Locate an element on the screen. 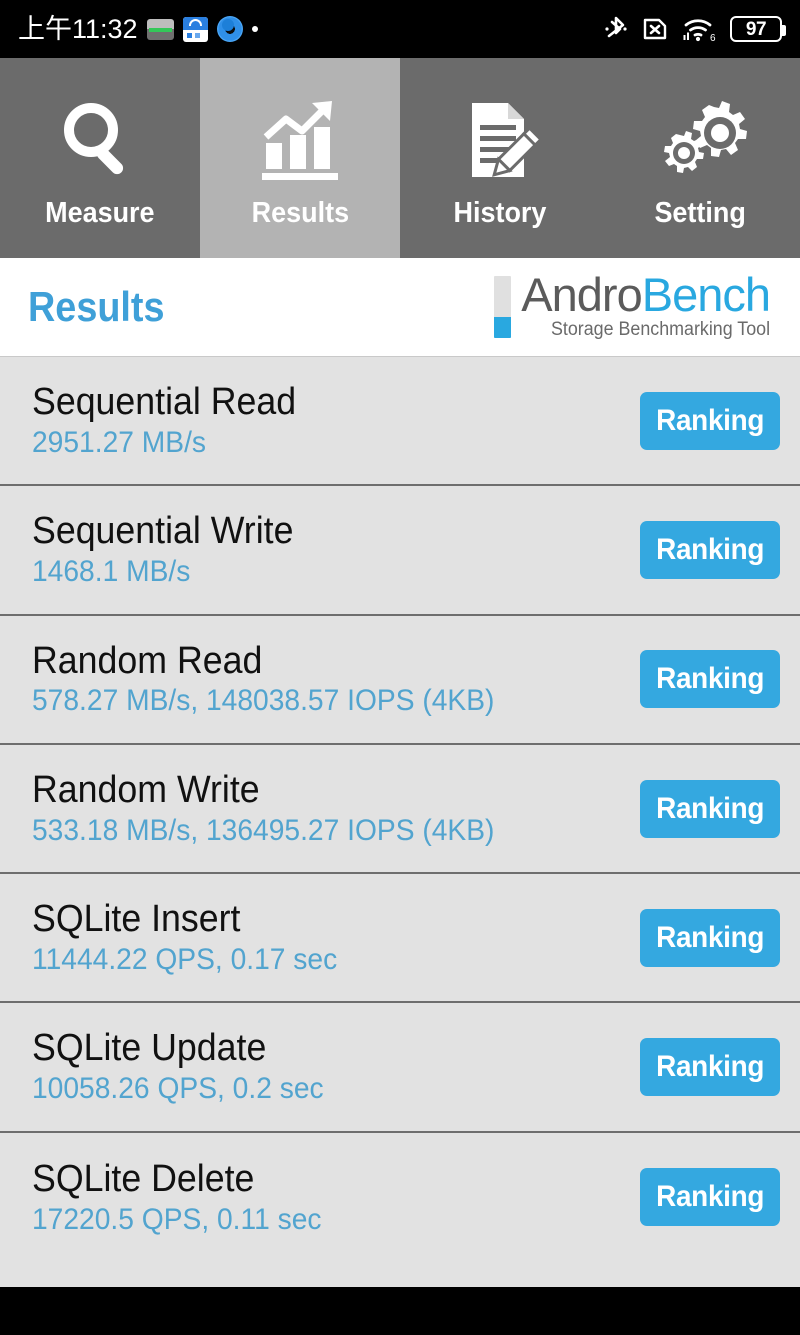 The width and height of the screenshot is (800, 1335). row-title: Random Read is located at coordinates (147, 660).